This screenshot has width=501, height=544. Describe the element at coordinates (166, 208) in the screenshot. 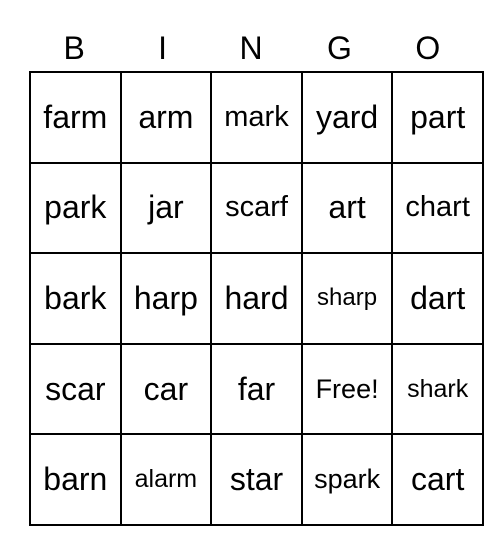

I see `bingo-cell: jar` at that location.